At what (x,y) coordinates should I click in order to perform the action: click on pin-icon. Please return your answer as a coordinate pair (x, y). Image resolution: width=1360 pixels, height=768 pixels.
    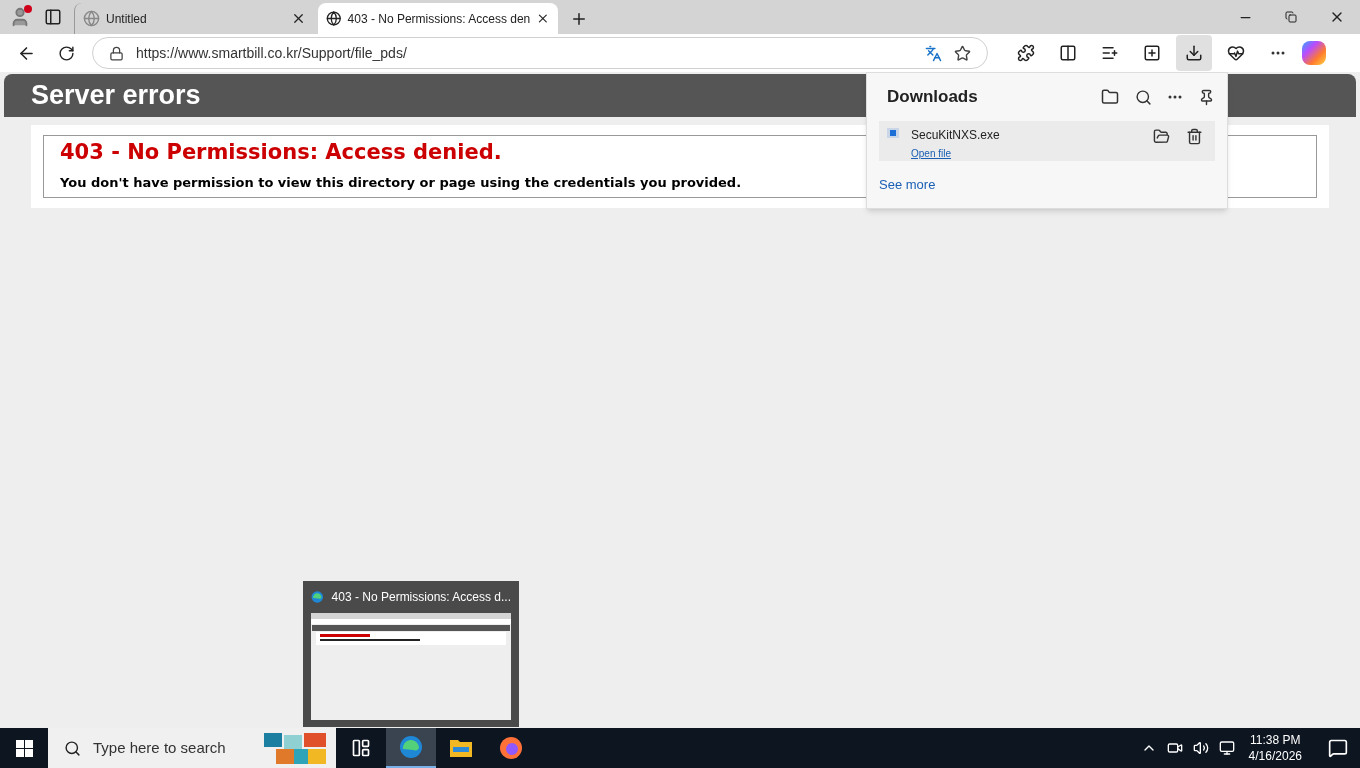
    Looking at the image, I should click on (1206, 97).